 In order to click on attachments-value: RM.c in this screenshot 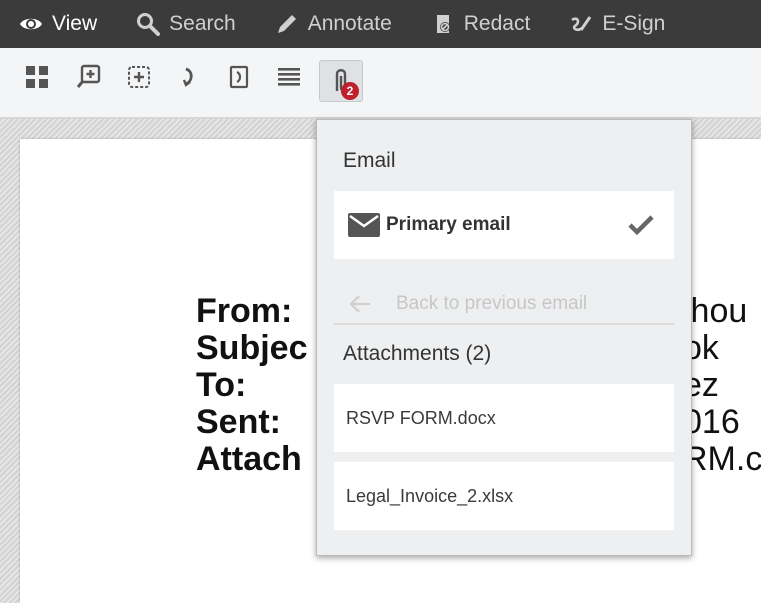, I will do `click(722, 459)`.